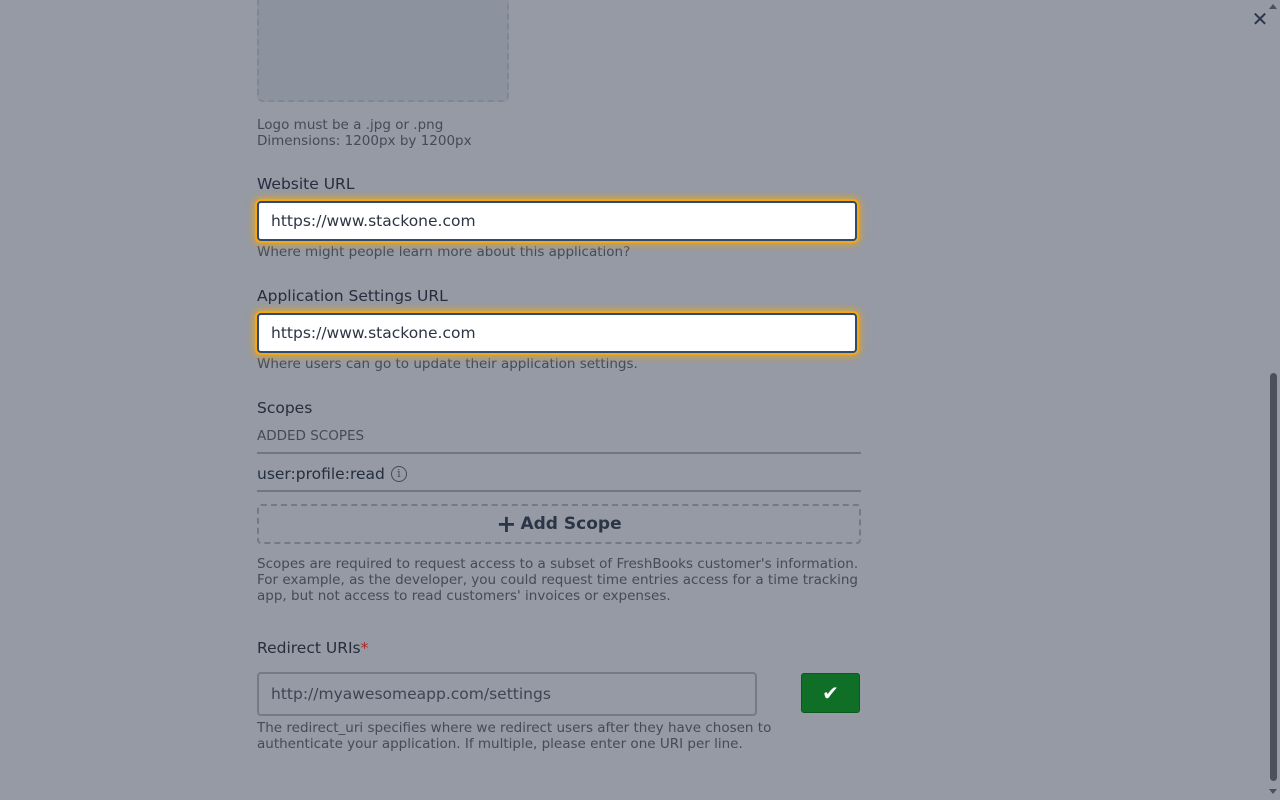  I want to click on settings-url-input: https://www.stackone.com, so click(557, 333).